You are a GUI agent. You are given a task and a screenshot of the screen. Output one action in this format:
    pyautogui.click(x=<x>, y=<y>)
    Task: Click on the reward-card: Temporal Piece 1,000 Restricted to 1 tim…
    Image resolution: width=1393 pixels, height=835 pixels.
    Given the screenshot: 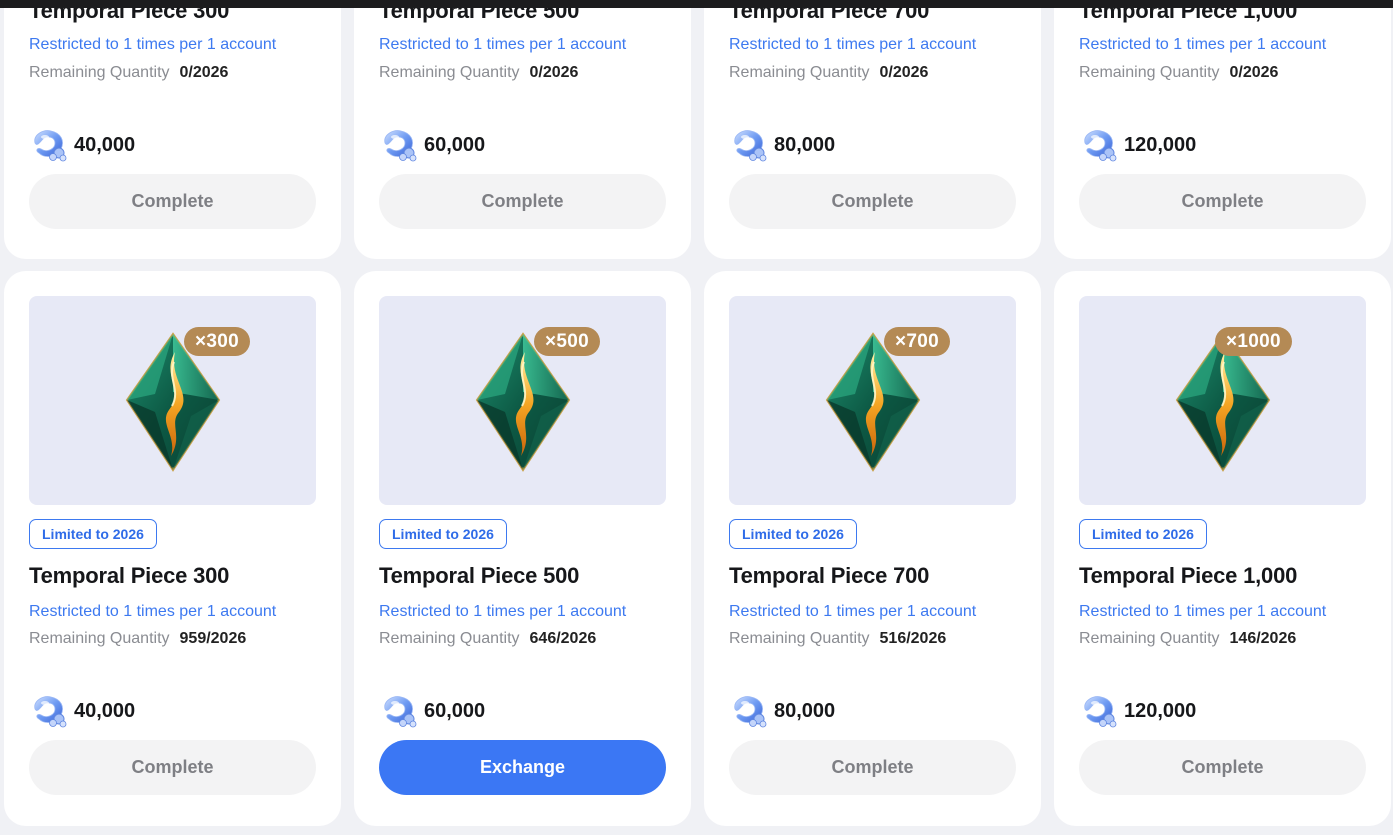 What is the action you would take?
    pyautogui.click(x=1222, y=129)
    